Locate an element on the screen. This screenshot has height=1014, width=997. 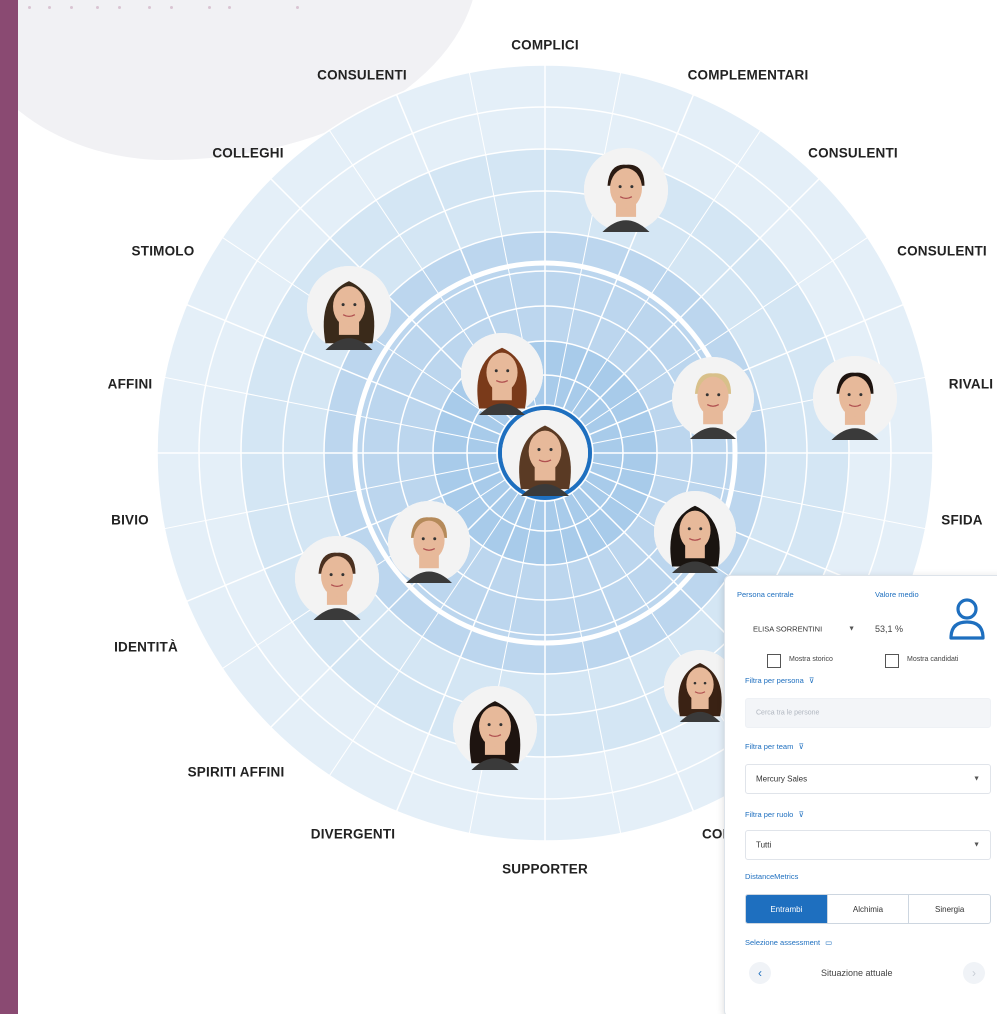
next-assessment-button: › is located at coordinates (974, 973).